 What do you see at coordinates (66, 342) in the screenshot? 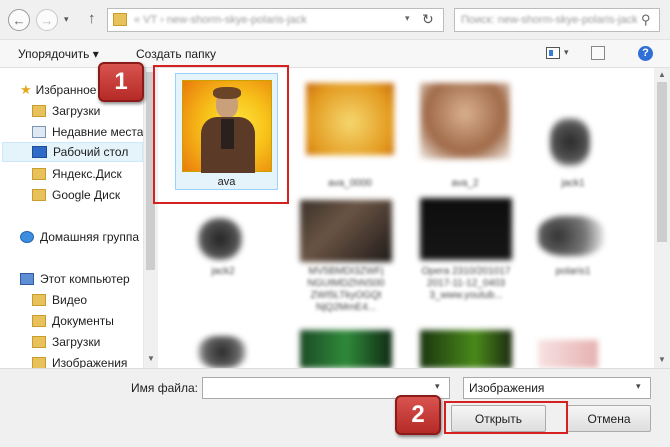
I see `nav-downloads-pc: Загрузки` at bounding box center [66, 342].